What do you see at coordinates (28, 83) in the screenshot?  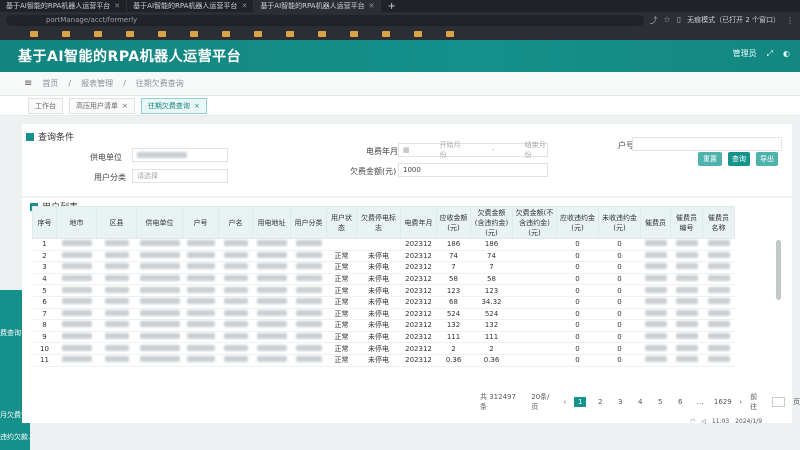 I see `hamburger-icon: ≡` at bounding box center [28, 83].